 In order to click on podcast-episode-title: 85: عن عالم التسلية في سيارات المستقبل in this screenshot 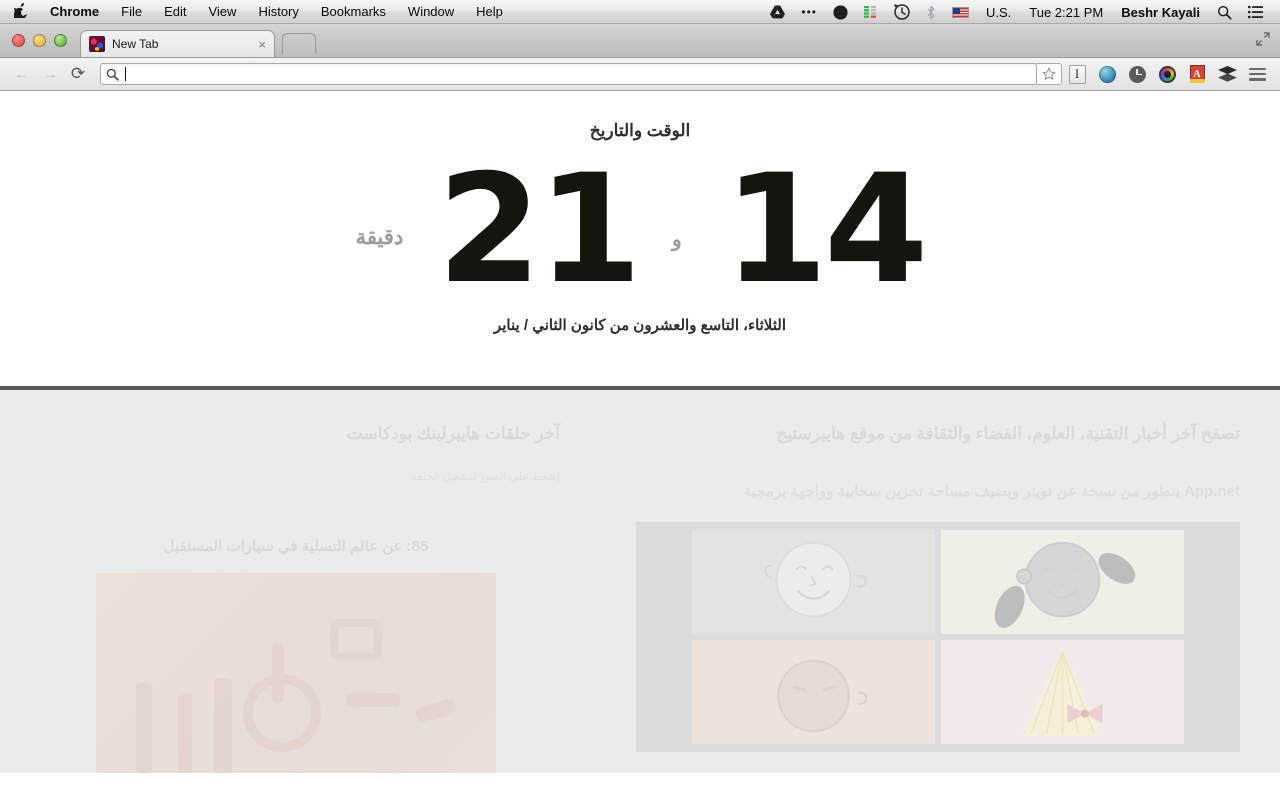, I will do `click(296, 546)`.